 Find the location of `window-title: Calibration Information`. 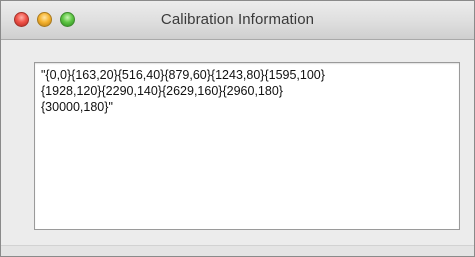

window-title: Calibration Information is located at coordinates (237, 19).